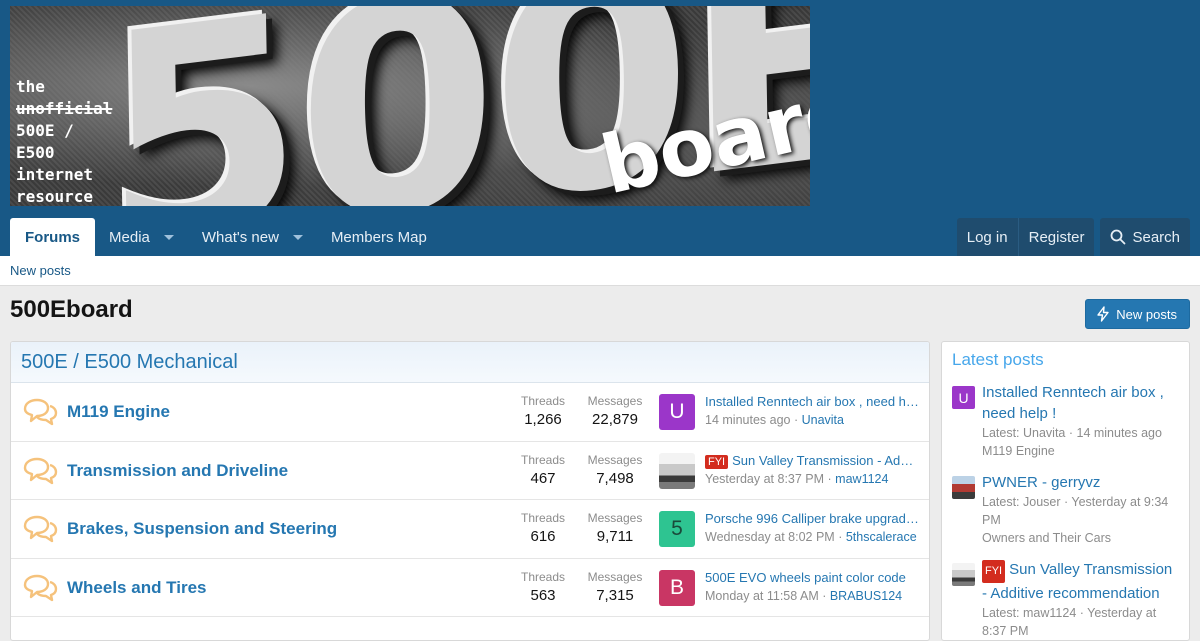 This screenshot has height=641, width=1200. What do you see at coordinates (45, 130) in the screenshot?
I see `tagline-line: 500E /` at bounding box center [45, 130].